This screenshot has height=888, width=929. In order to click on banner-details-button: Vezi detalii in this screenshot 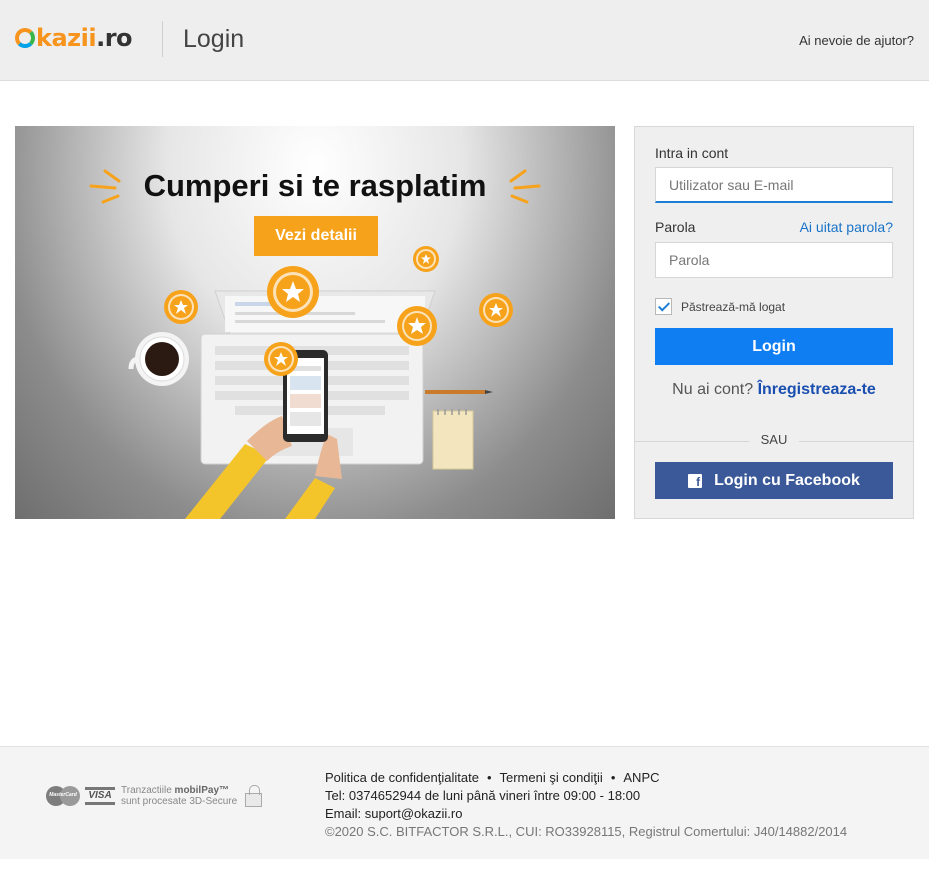, I will do `click(316, 236)`.